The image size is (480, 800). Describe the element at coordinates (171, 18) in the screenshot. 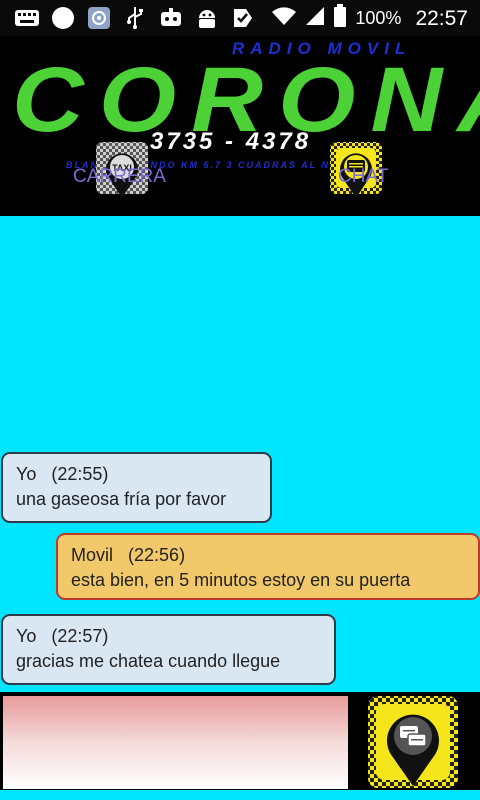

I see `robot-icon` at that location.